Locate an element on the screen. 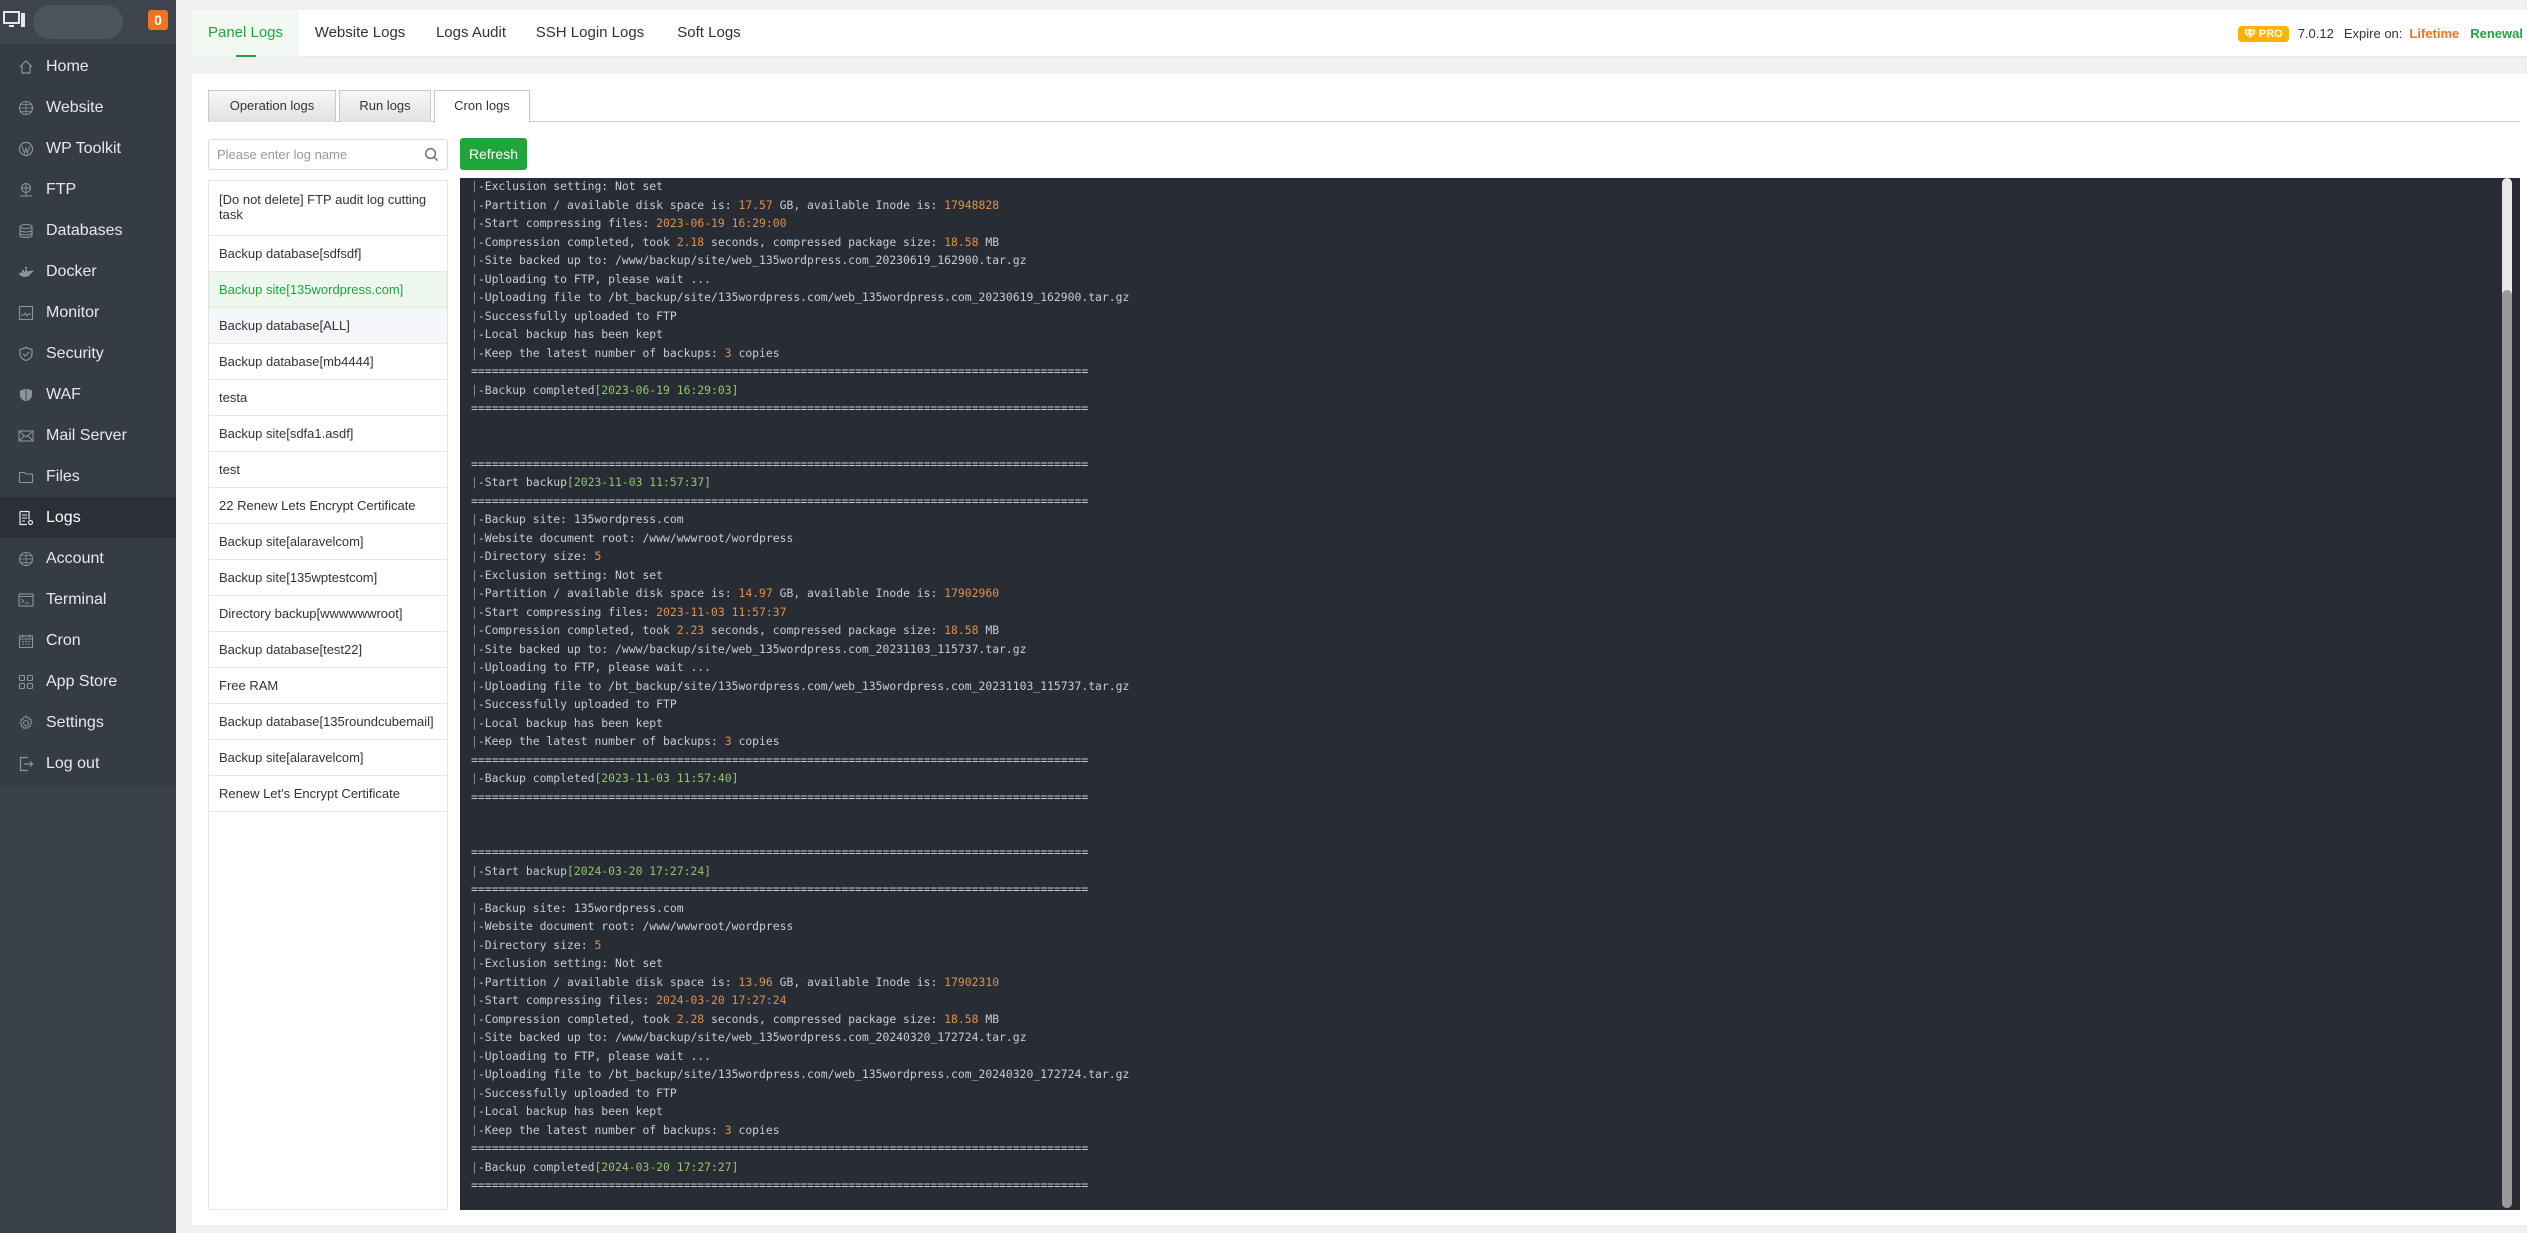 This screenshot has height=1233, width=2527. tab-ssh-login-logs: SSH Login Logs is located at coordinates (590, 33).